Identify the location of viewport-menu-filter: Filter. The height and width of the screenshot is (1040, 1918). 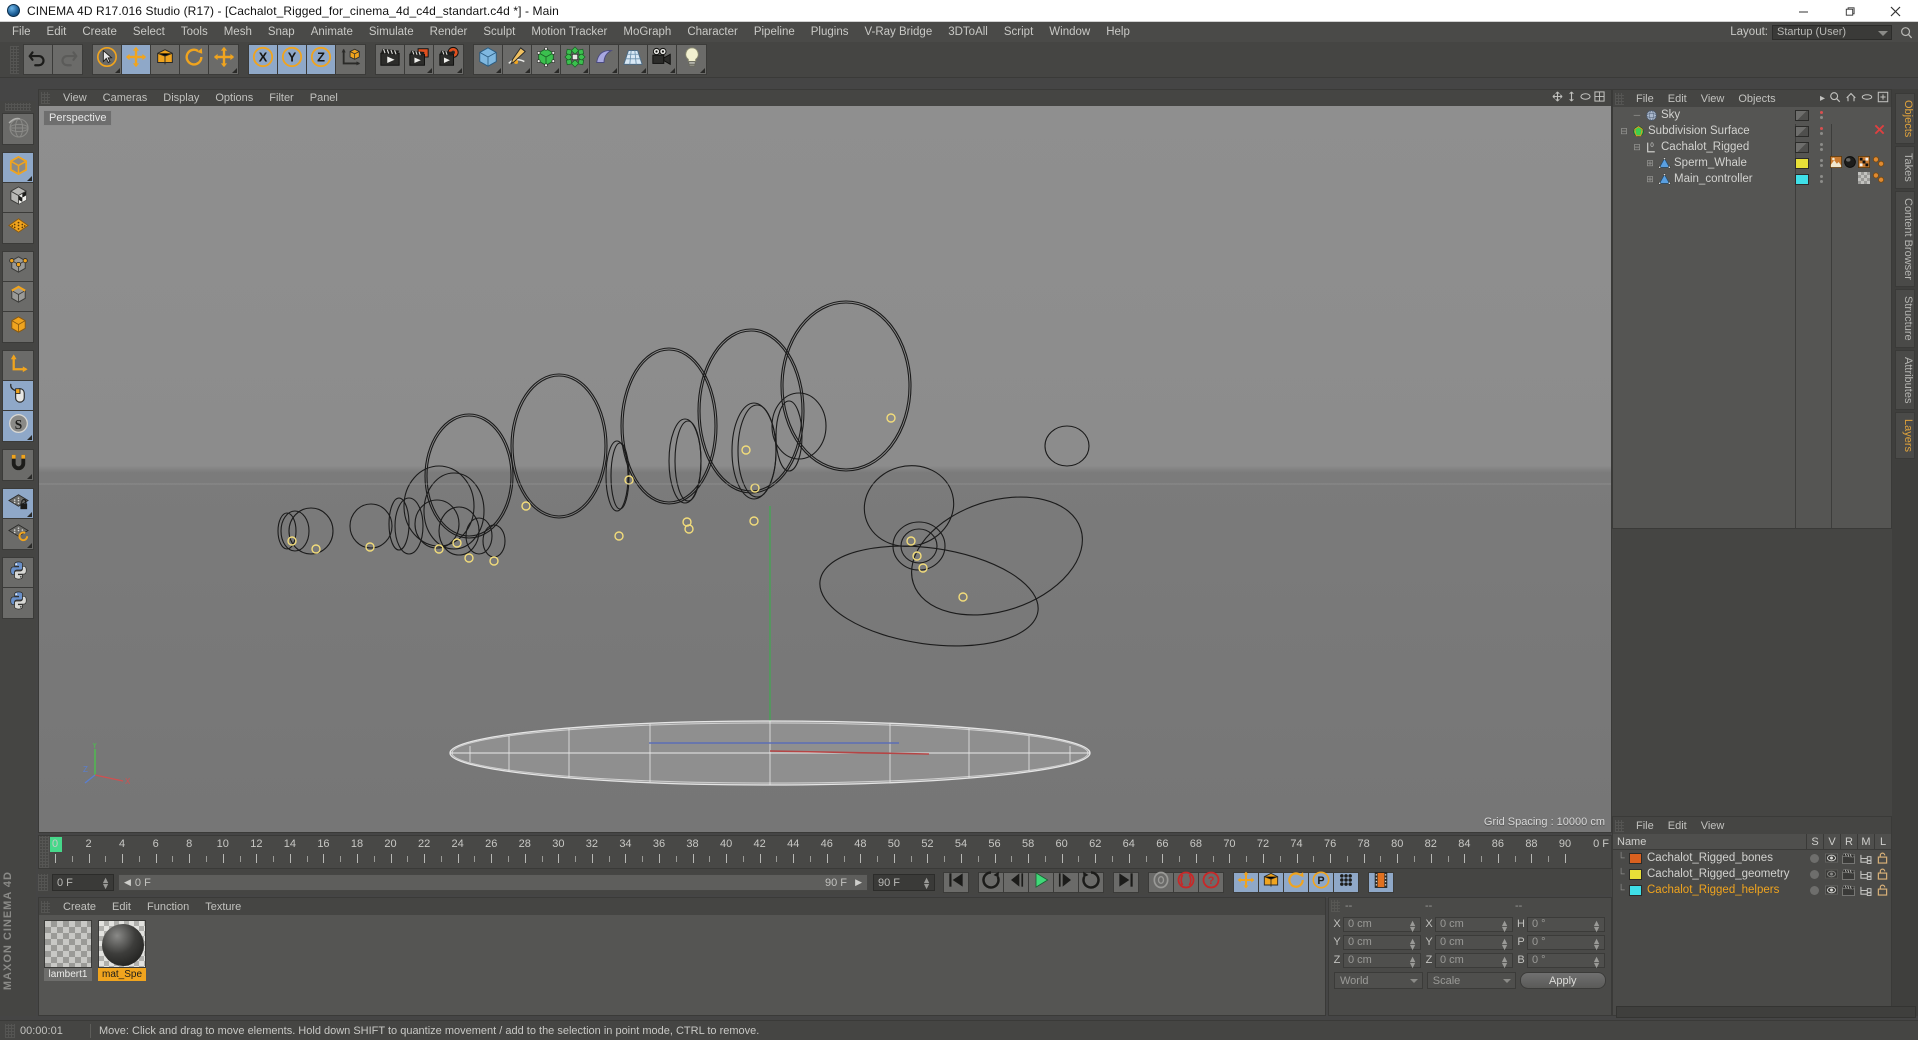
(281, 98).